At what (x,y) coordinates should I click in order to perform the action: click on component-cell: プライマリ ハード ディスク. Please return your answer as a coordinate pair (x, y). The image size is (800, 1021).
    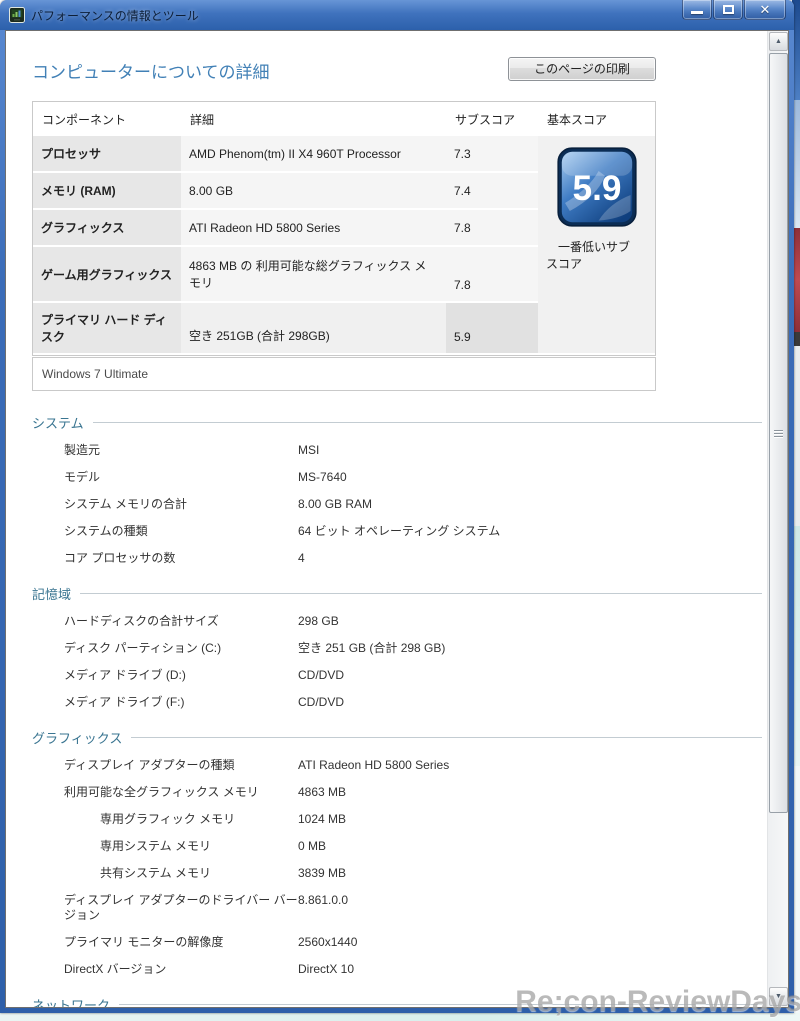
    Looking at the image, I should click on (107, 328).